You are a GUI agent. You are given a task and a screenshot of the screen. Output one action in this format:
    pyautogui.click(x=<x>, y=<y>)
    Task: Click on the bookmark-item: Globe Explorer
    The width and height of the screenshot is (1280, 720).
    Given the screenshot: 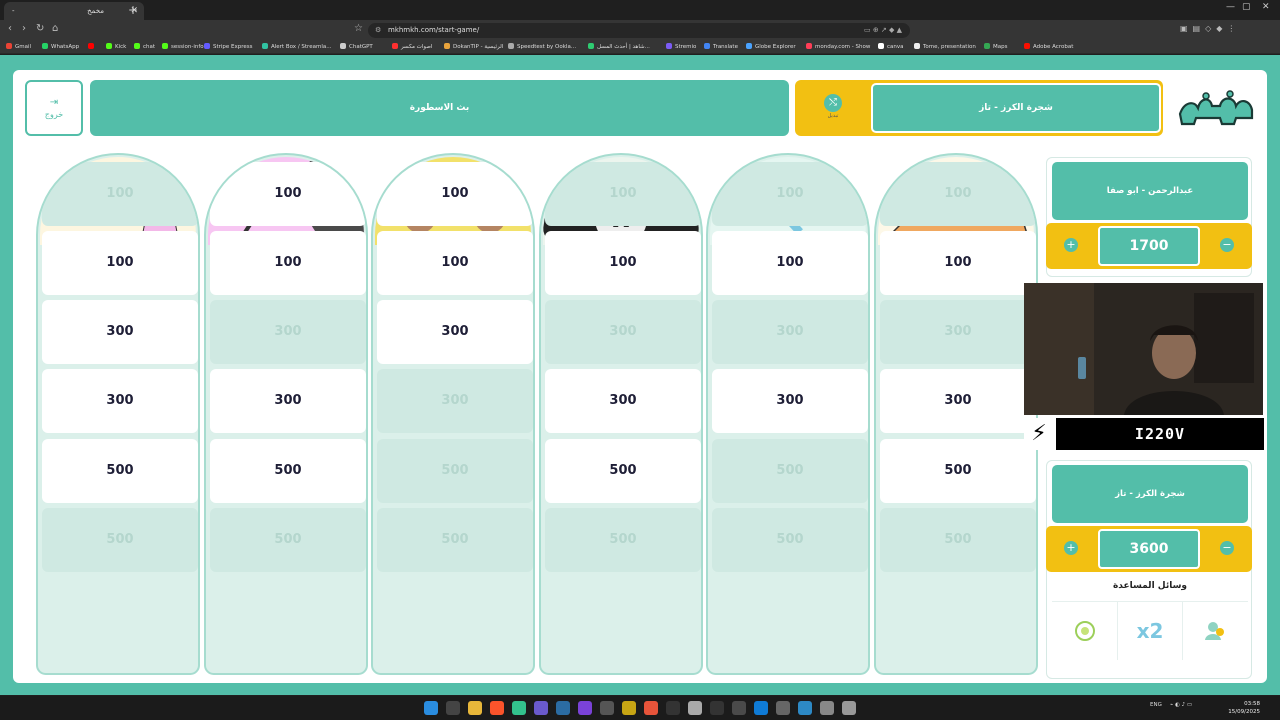 What is the action you would take?
    pyautogui.click(x=771, y=47)
    